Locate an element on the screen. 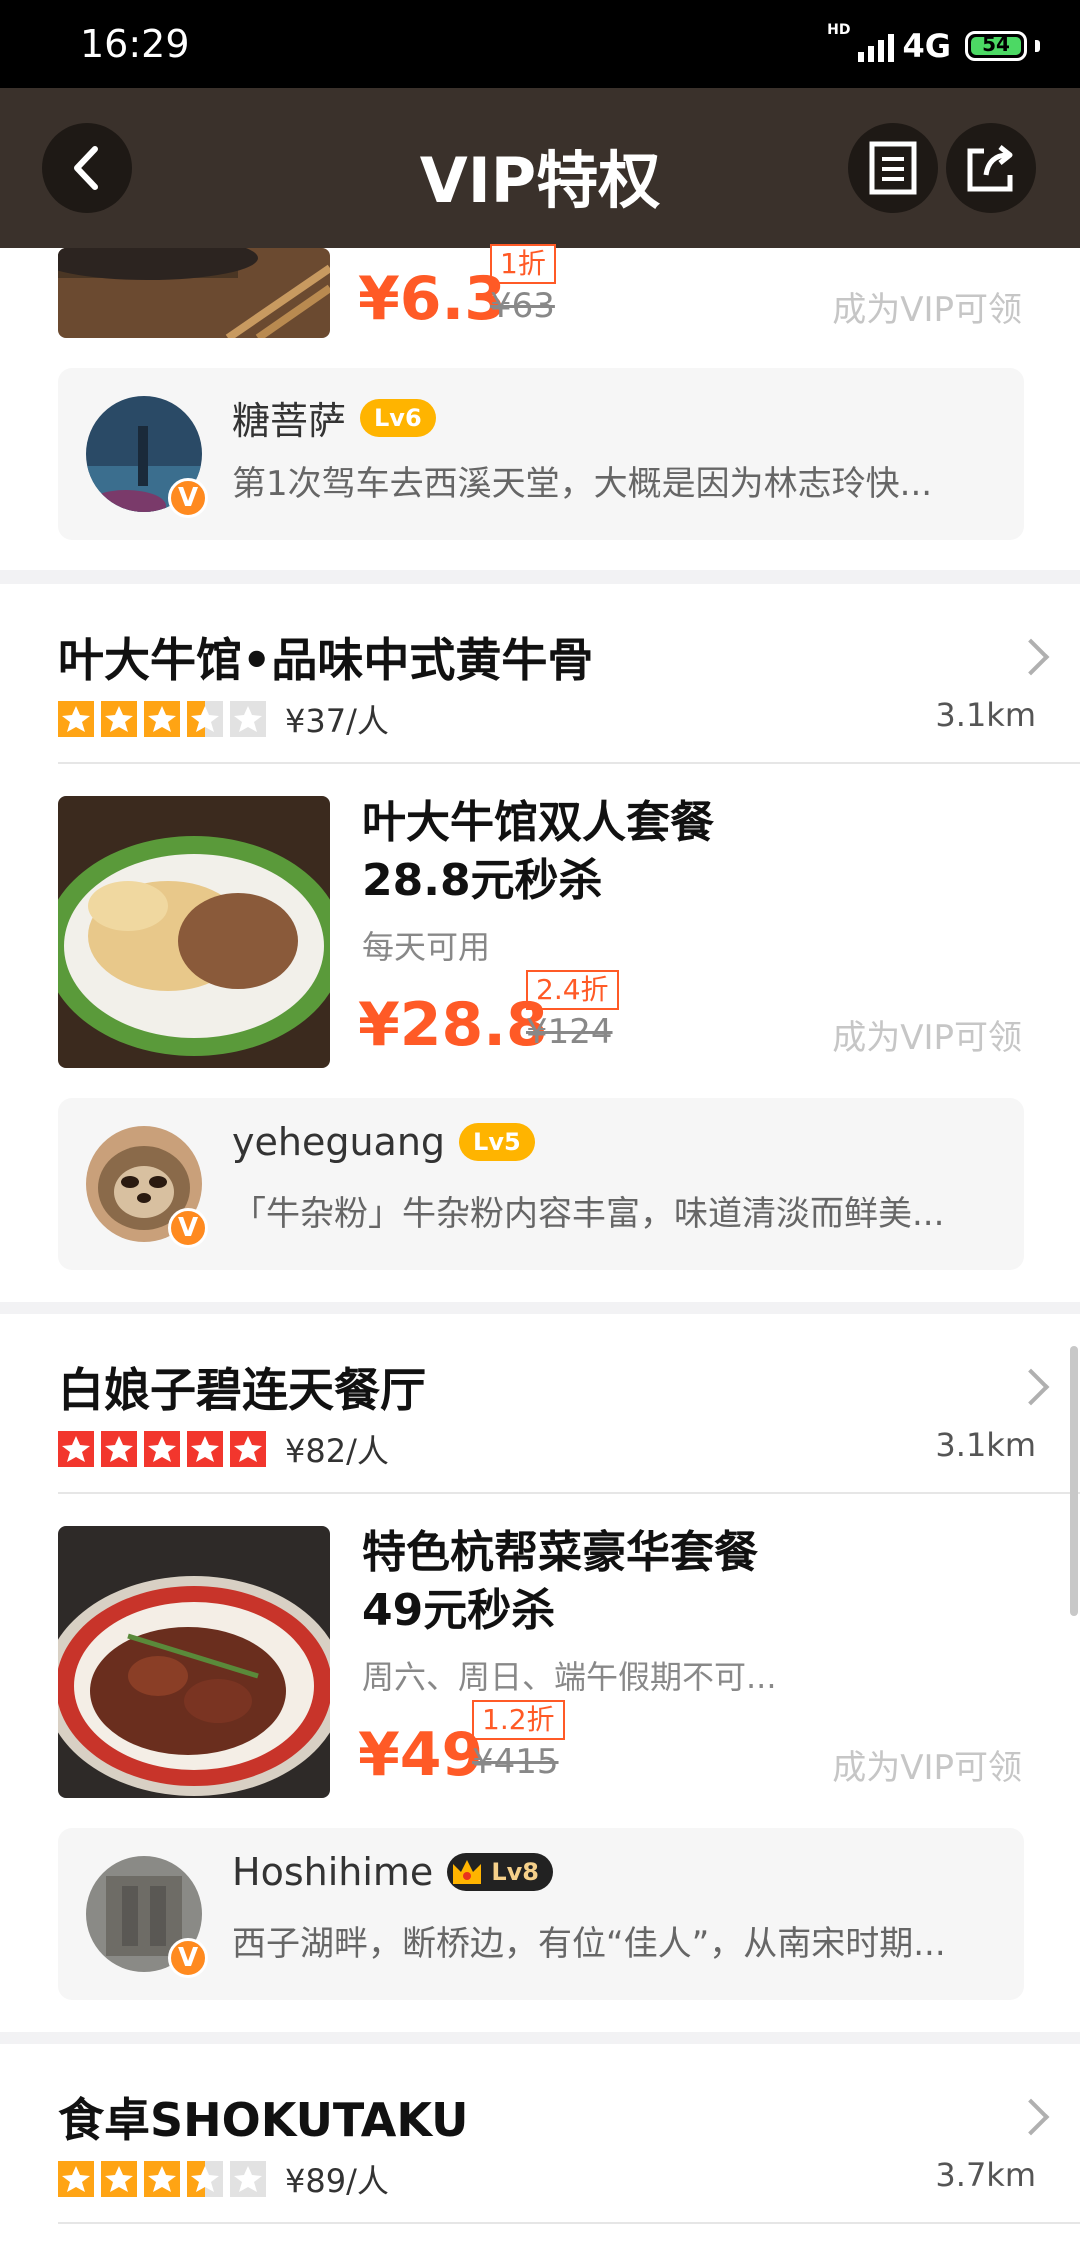  crown-icon is located at coordinates (467, 1872).